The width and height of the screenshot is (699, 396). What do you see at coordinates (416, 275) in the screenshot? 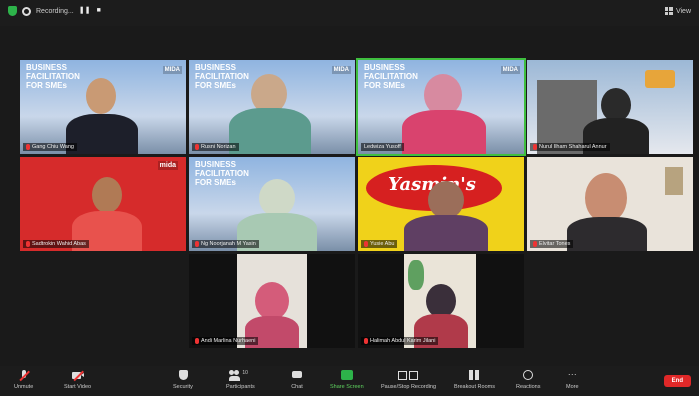
I see `plant-background` at bounding box center [416, 275].